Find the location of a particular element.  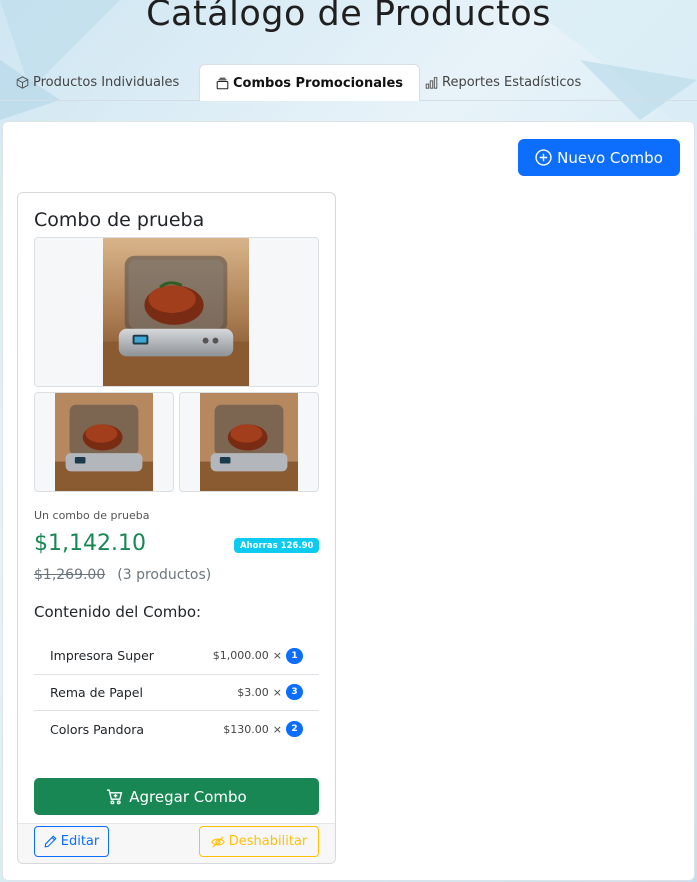

list-item: Impresora Super $1,000.00 × 1 is located at coordinates (176, 656).